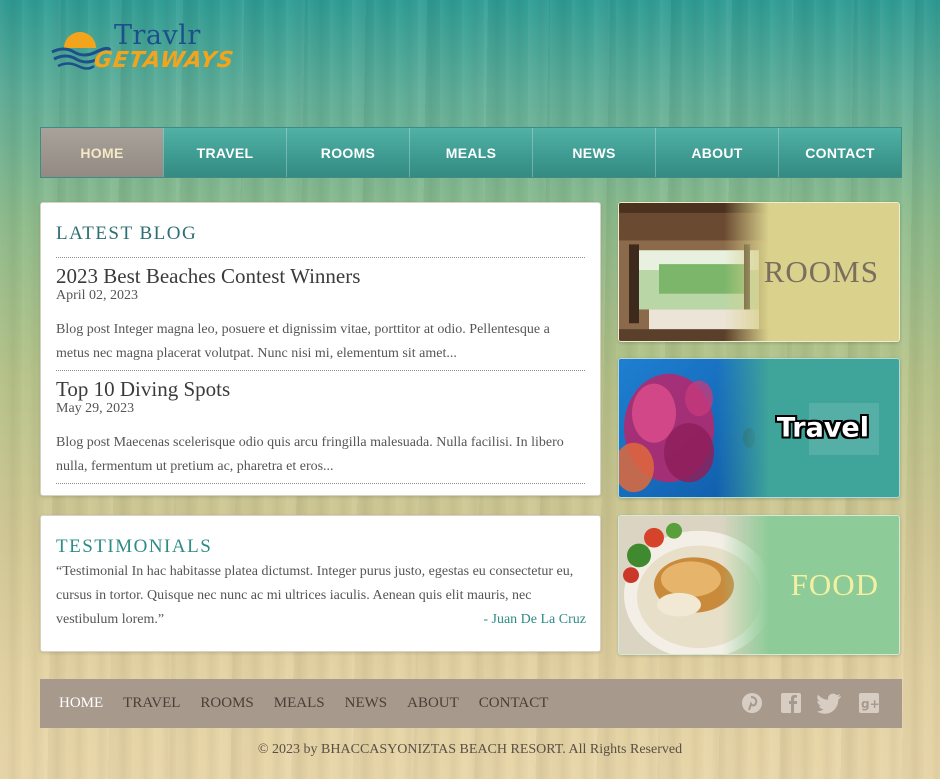 The image size is (940, 779). I want to click on footer-link-rooms: ROOMS, so click(226, 703).